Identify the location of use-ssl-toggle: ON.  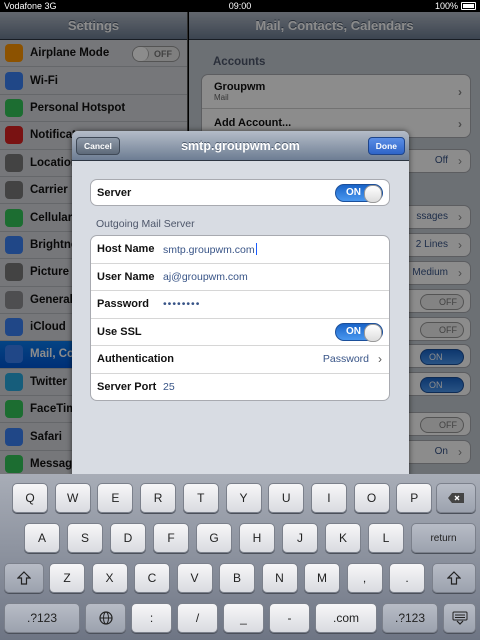
(359, 332).